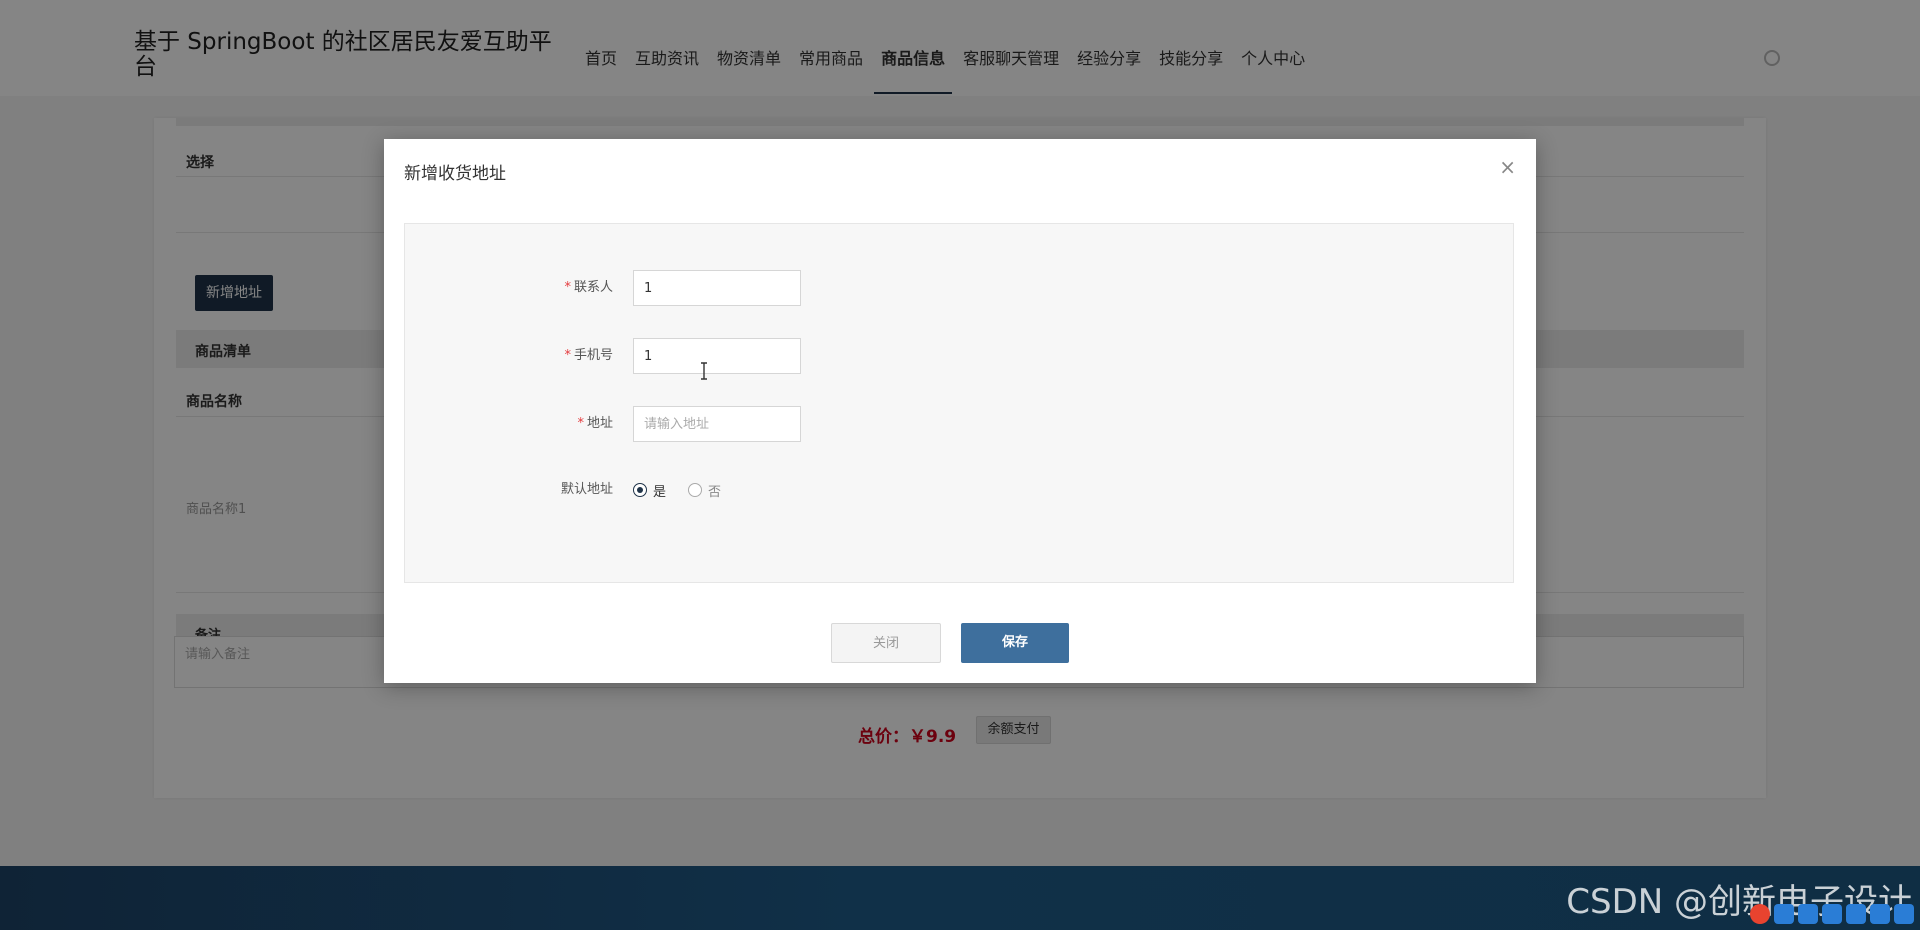 This screenshot has width=1920, height=930. I want to click on skin-icon, so click(1856, 914).